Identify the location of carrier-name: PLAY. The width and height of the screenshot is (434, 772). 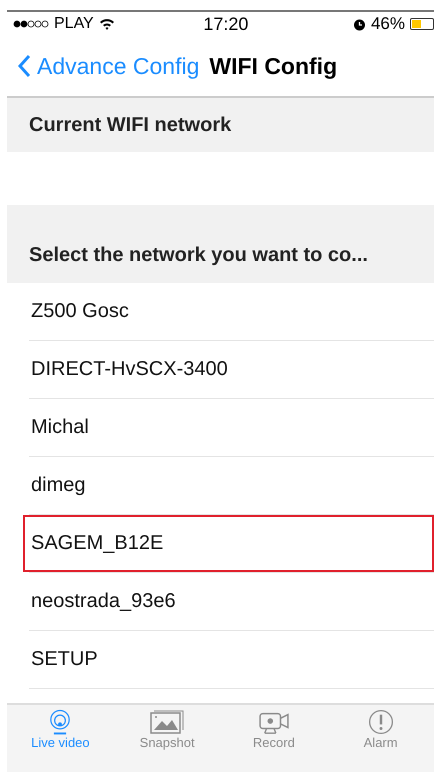
(74, 24).